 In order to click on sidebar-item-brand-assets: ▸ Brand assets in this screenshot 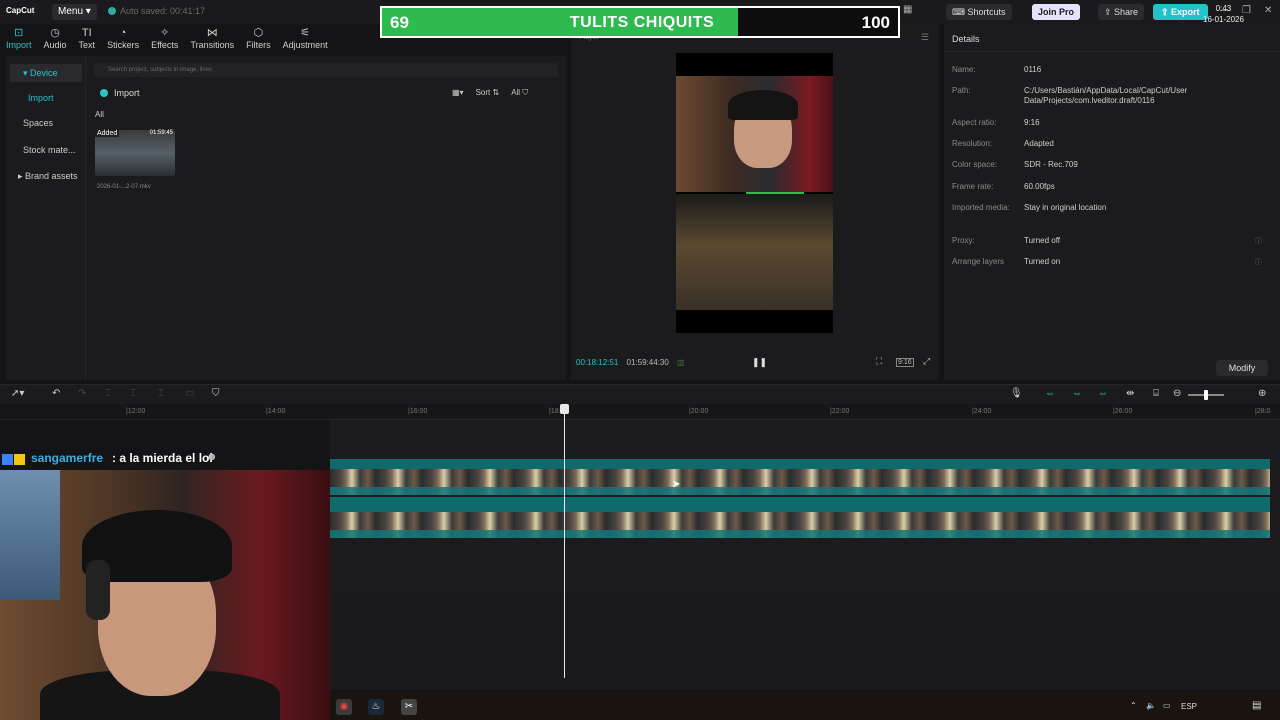, I will do `click(46, 176)`.